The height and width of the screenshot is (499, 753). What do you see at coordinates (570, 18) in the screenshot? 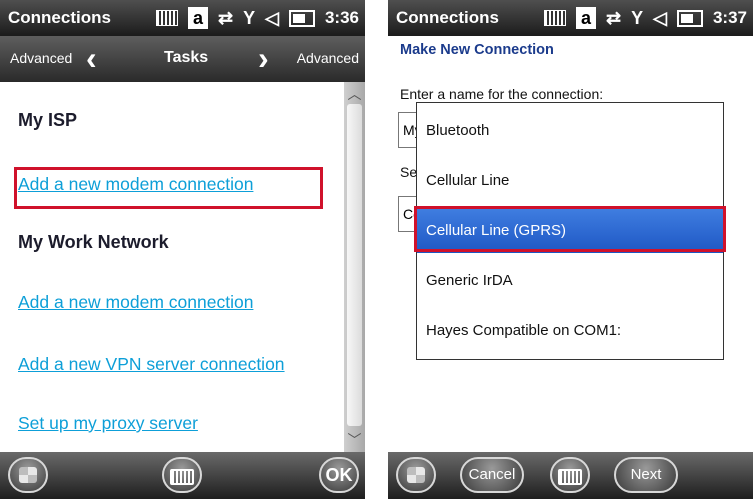
I see `status-bar: Connections a ⇄ Y ◁ 3:37` at bounding box center [570, 18].